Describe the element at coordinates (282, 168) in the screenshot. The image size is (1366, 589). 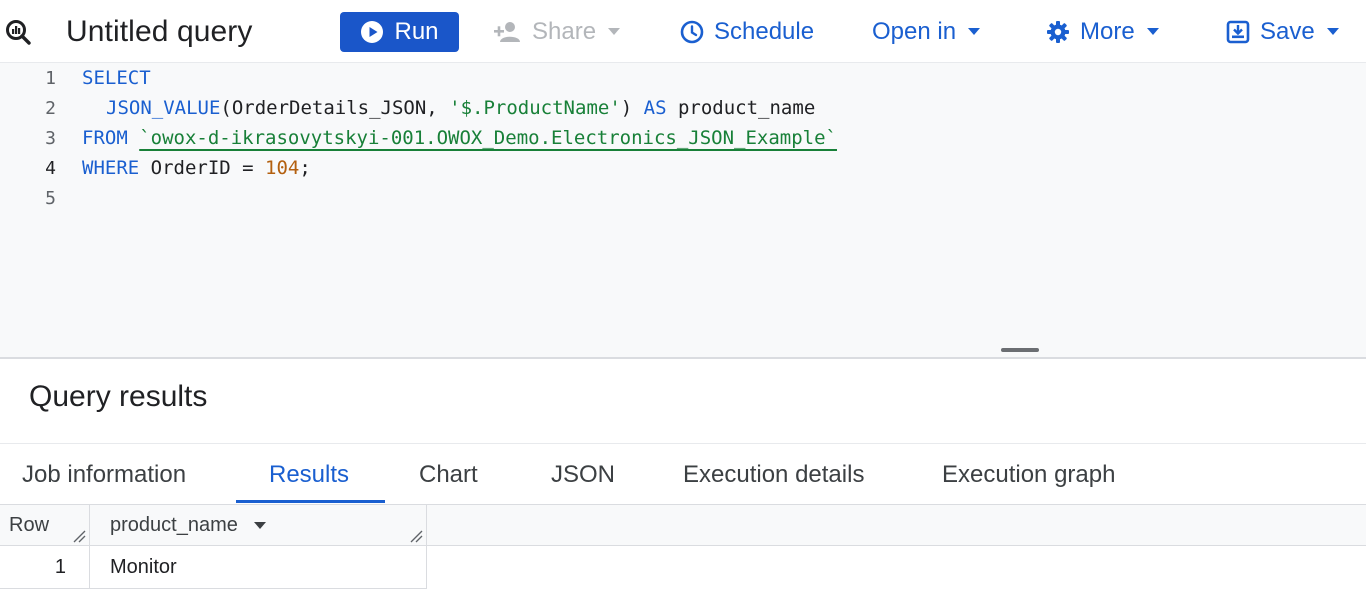
I see `sql-number: 104` at that location.